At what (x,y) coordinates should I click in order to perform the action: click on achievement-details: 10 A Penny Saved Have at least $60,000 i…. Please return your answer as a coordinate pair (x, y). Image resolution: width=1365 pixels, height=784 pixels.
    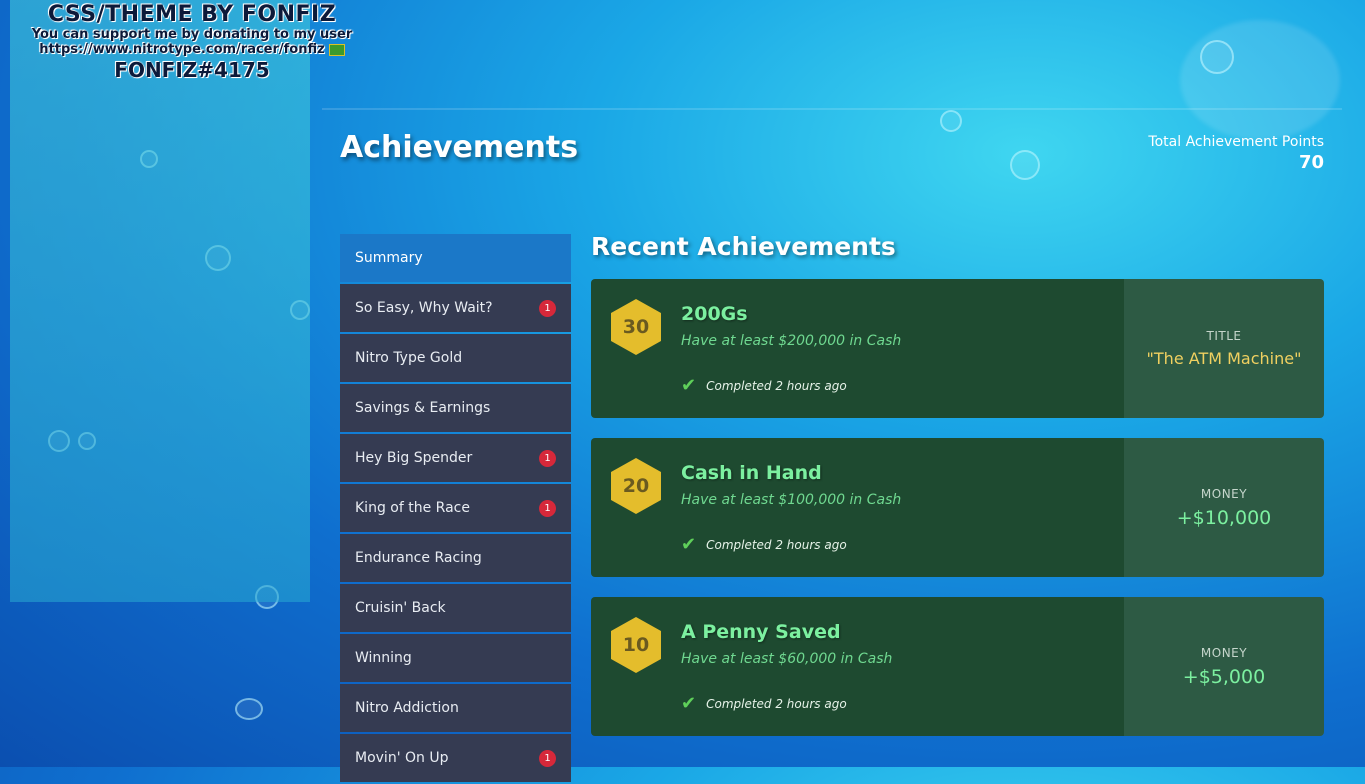
    Looking at the image, I should click on (857, 666).